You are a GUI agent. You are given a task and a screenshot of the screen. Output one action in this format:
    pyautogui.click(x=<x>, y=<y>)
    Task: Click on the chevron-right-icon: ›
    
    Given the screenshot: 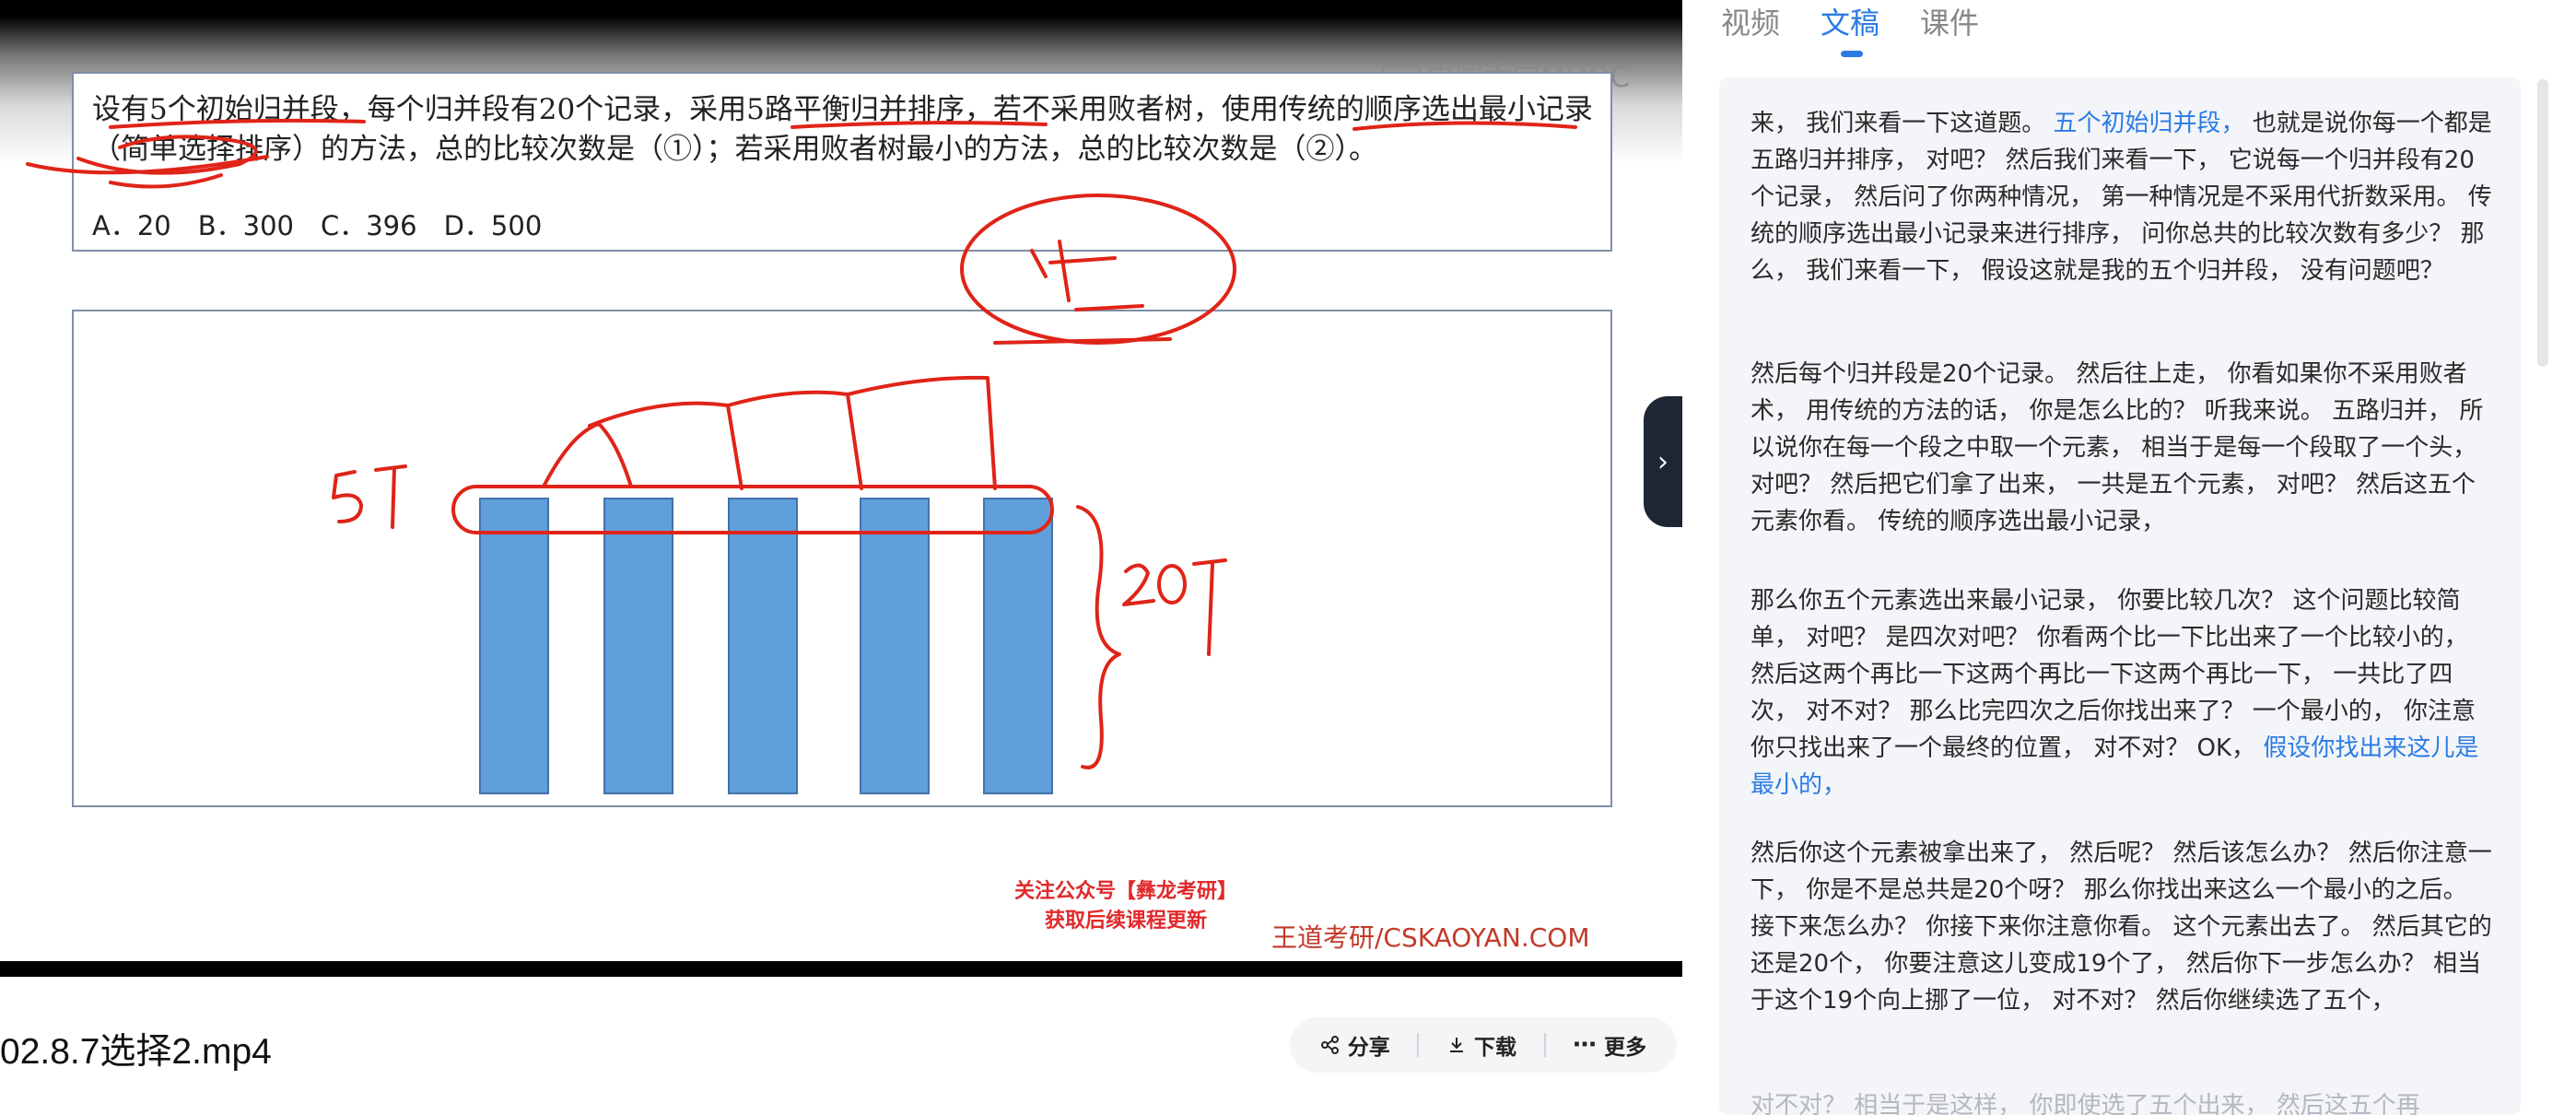 What is the action you would take?
    pyautogui.click(x=1663, y=461)
    